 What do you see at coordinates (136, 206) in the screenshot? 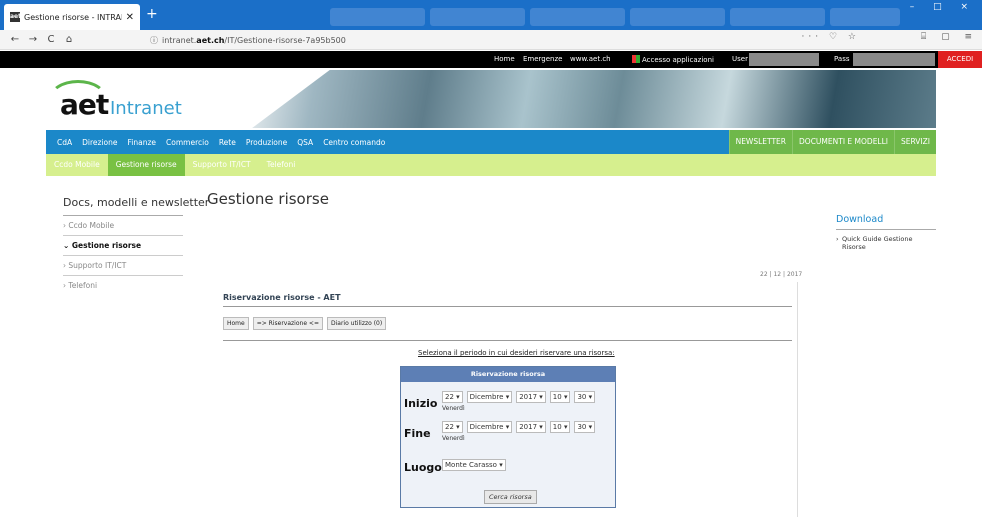
I see `sidebar-heading: Docs, modelli e newsletter` at bounding box center [136, 206].